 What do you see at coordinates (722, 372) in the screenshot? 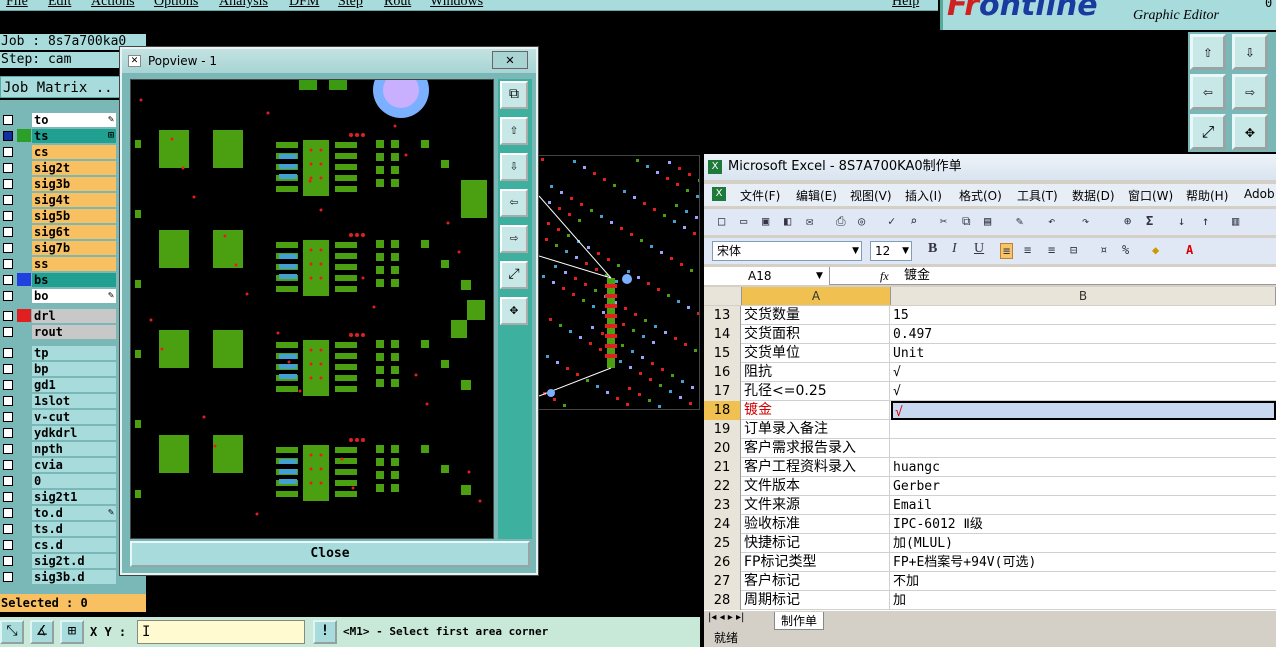
I see `row-number: 16` at bounding box center [722, 372].